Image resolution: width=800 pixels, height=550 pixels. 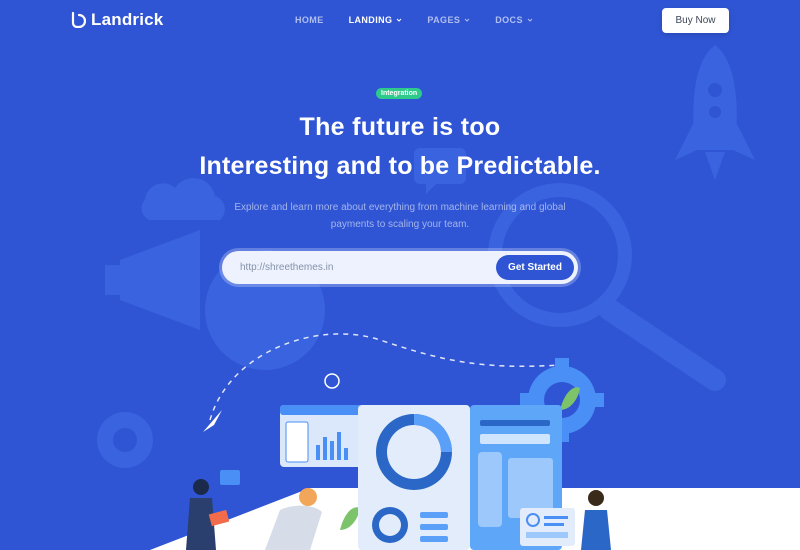 What do you see at coordinates (230, 477) in the screenshot?
I see `chat-bubble-icon` at bounding box center [230, 477].